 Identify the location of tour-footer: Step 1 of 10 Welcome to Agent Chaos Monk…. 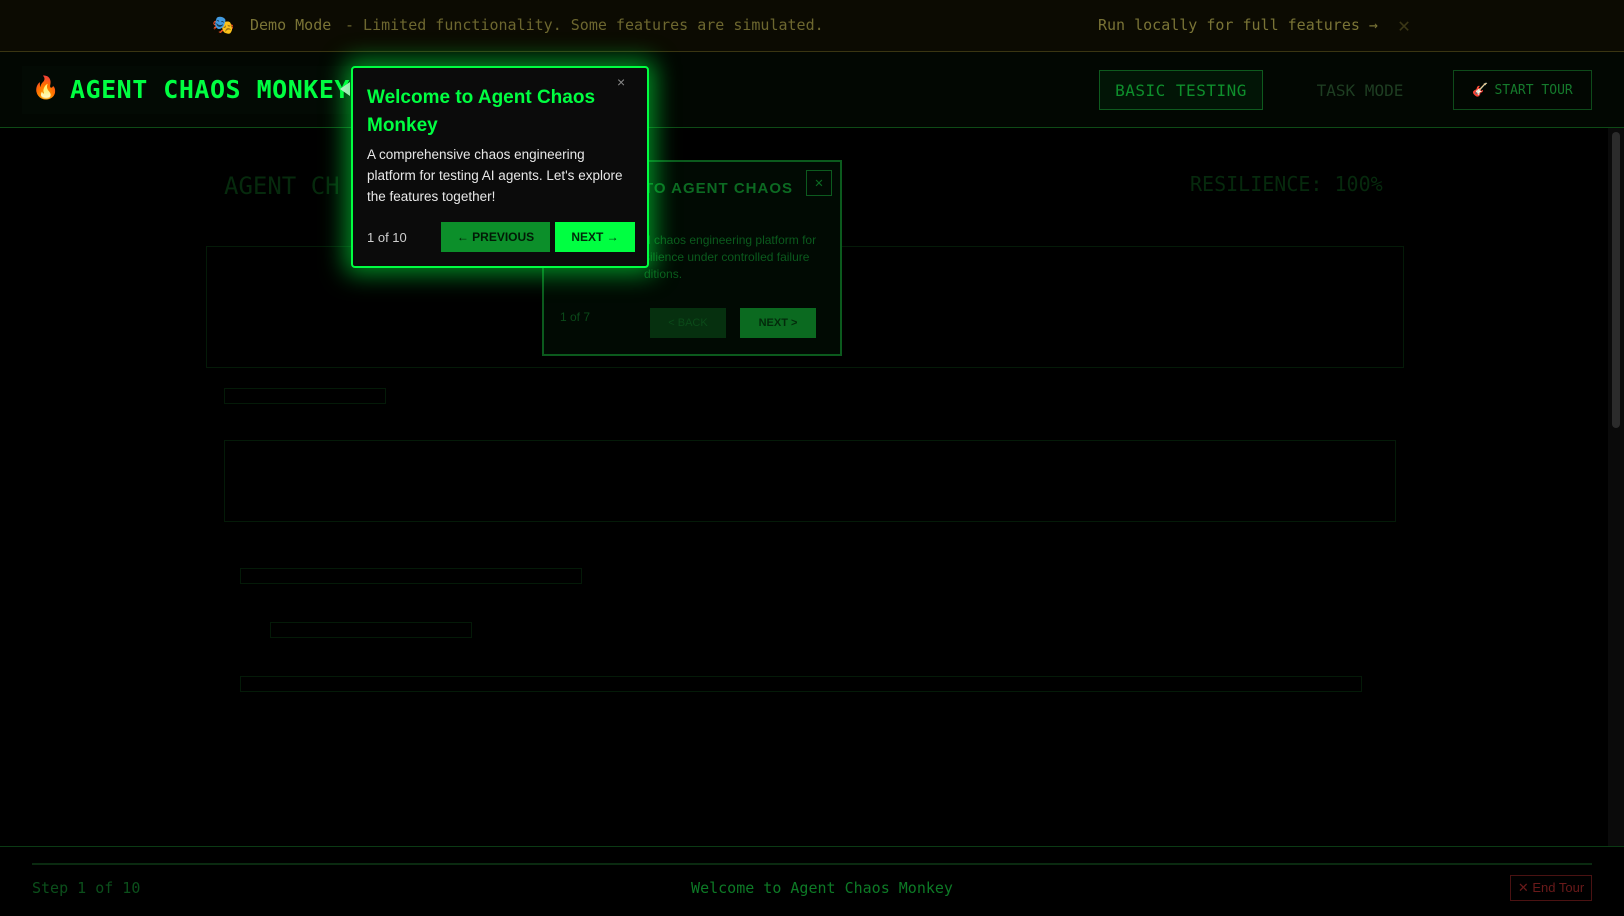
(812, 881).